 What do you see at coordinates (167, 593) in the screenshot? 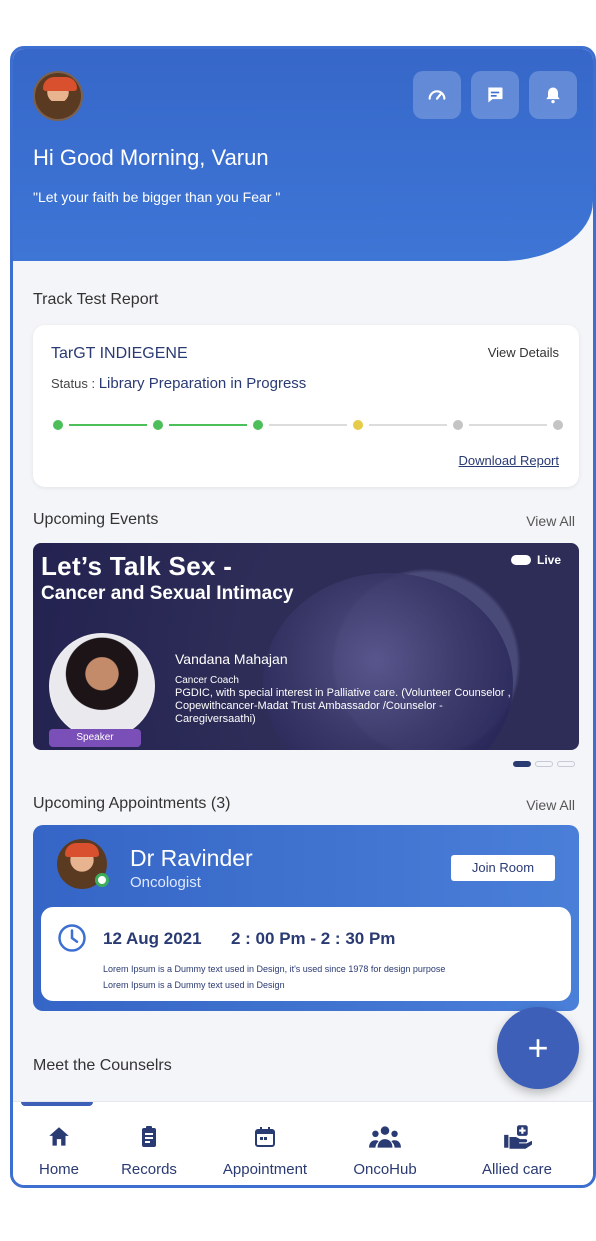
I see `event-subtitle: Cancer and Sexual Intimacy` at bounding box center [167, 593].